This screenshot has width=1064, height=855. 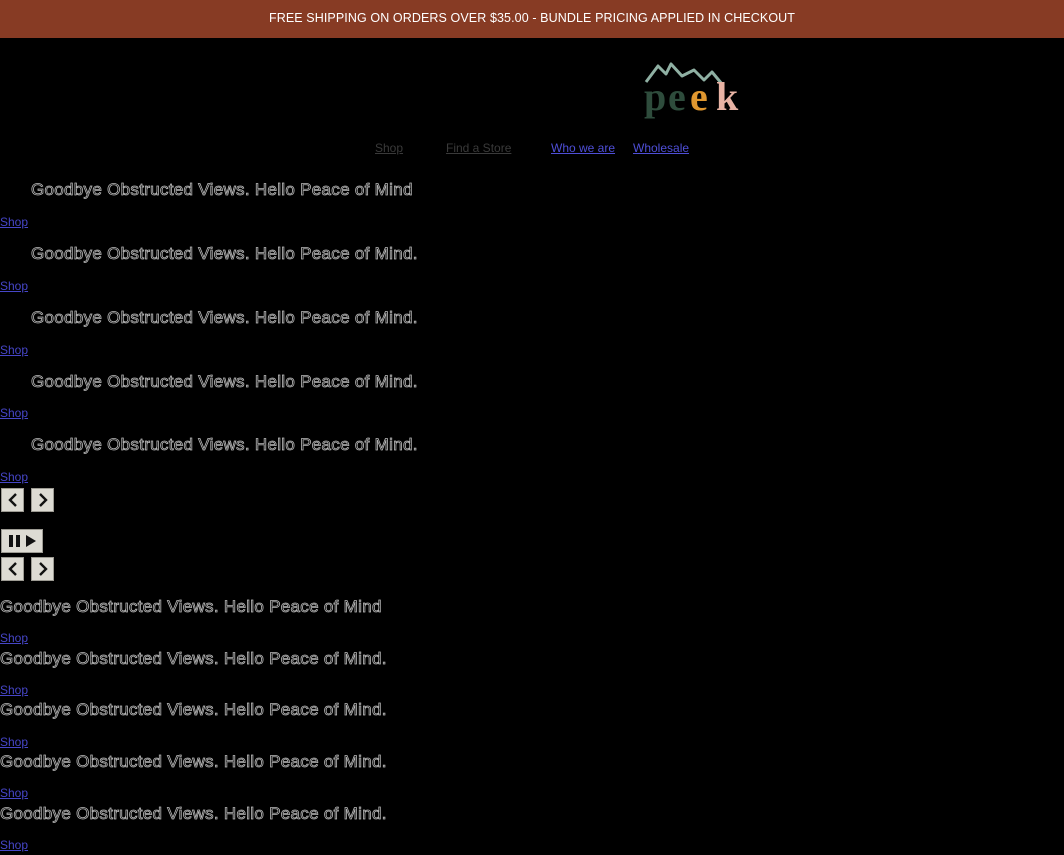 I want to click on logo-letter-k: k, so click(x=727, y=96).